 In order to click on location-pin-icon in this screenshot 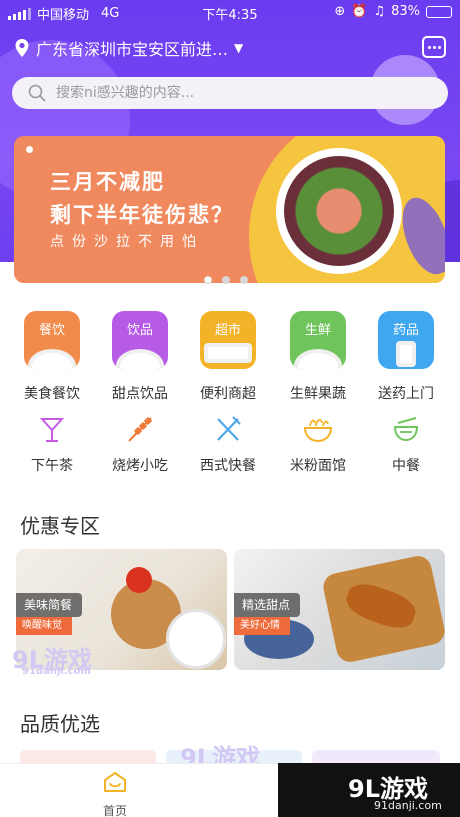, I will do `click(22, 48)`.